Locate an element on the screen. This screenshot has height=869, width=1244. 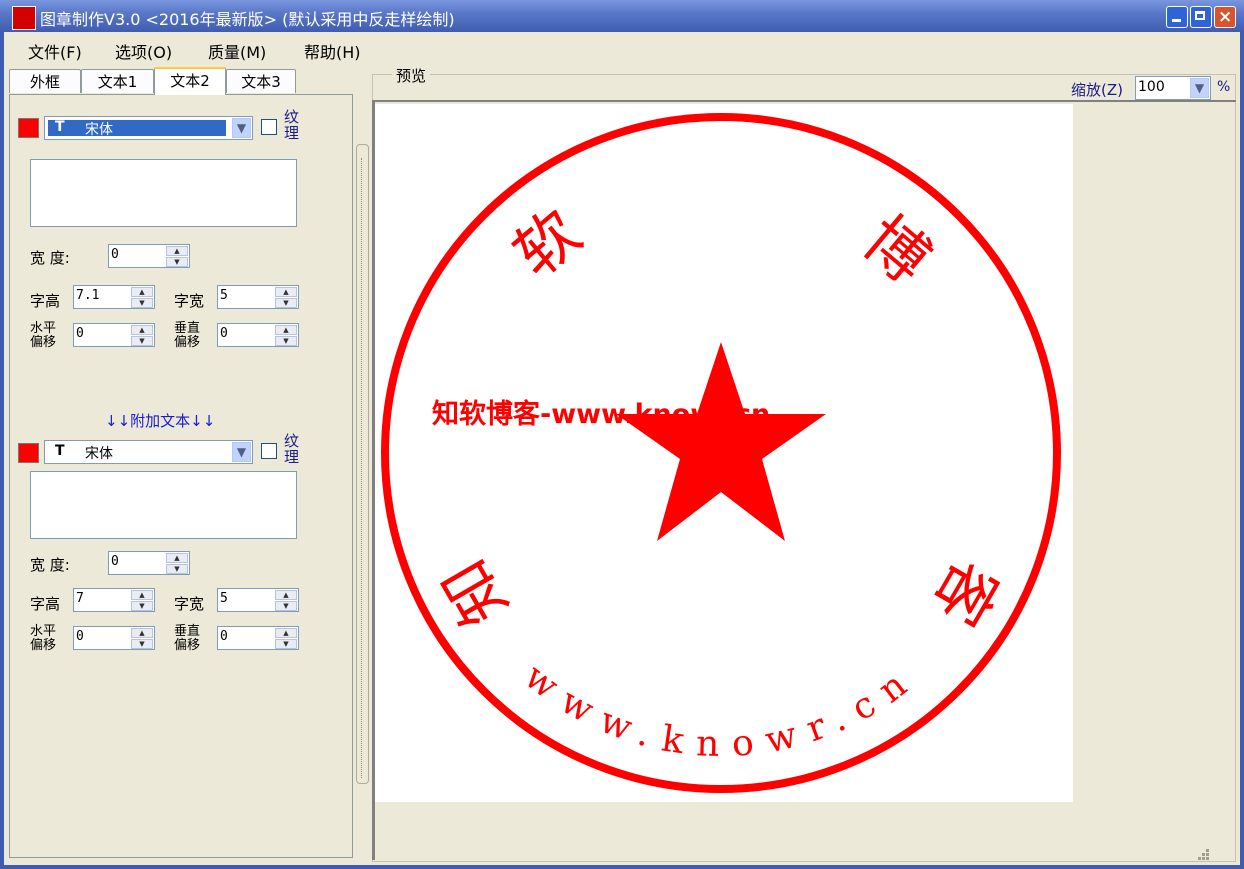
close-icon: × is located at coordinates (1225, 17).